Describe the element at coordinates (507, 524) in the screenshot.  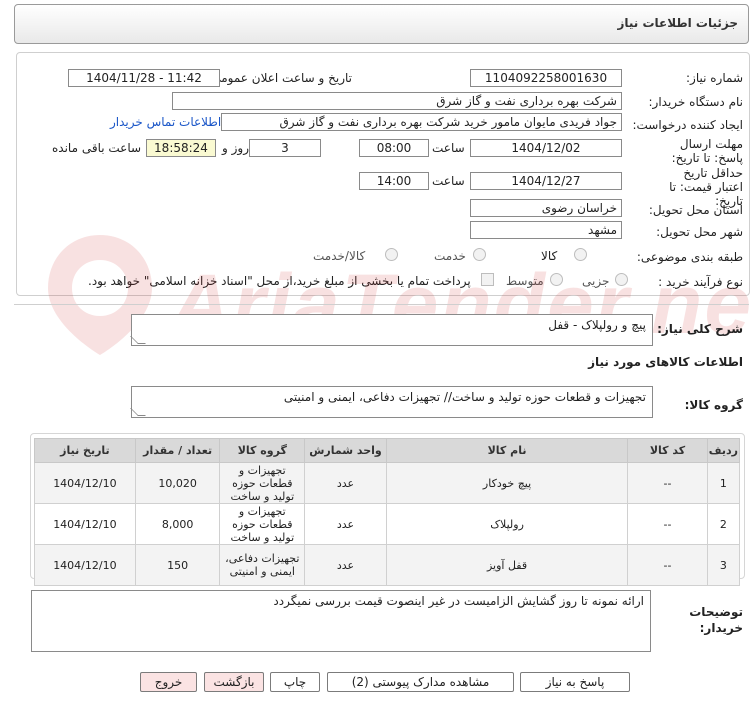
I see `cell-item-name: رولپلاک` at that location.